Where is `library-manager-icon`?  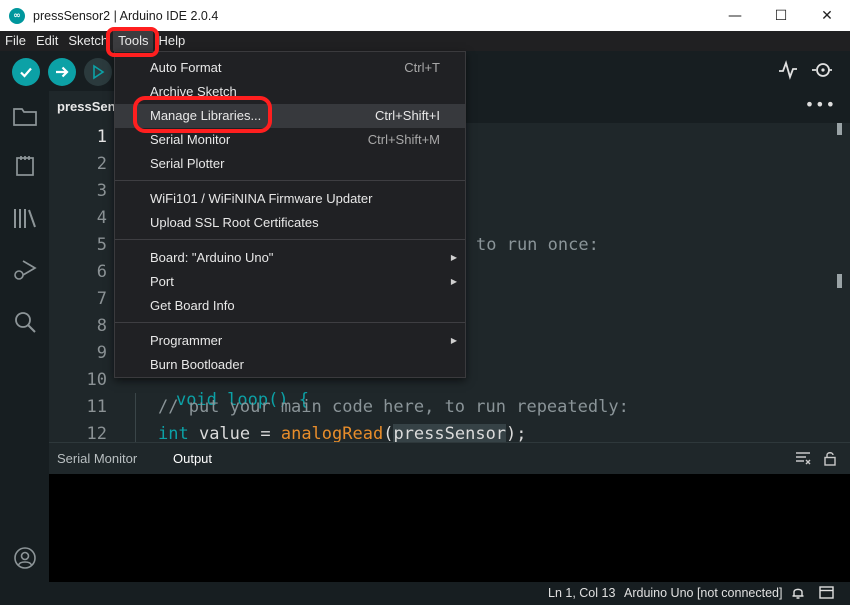
library-manager-icon is located at coordinates (25, 218).